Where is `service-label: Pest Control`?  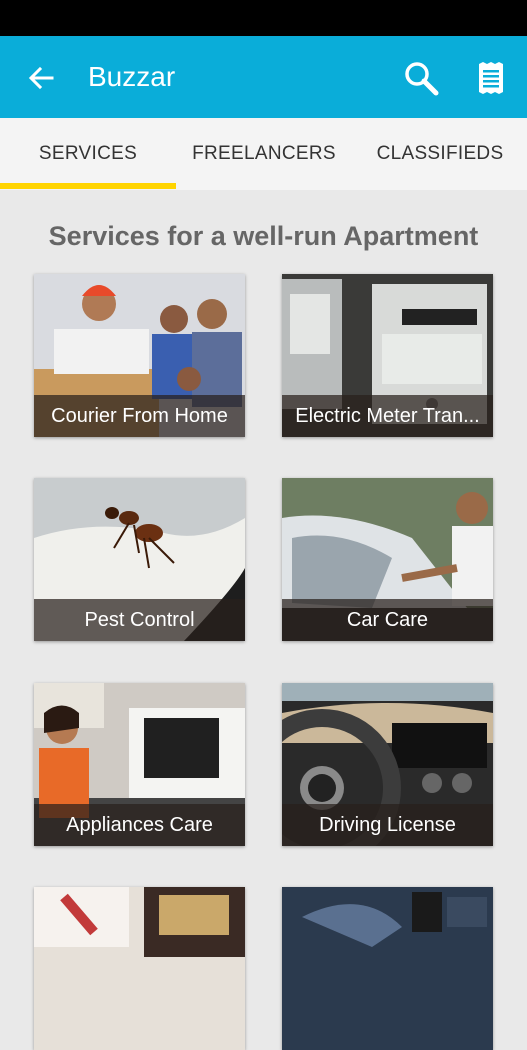 service-label: Pest Control is located at coordinates (139, 620).